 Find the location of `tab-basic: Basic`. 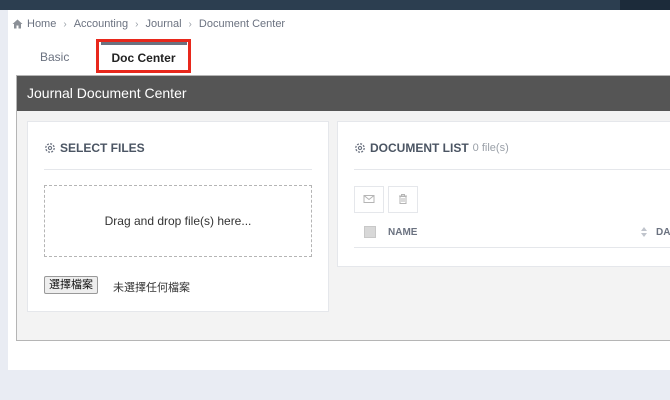

tab-basic: Basic is located at coordinates (54, 57).